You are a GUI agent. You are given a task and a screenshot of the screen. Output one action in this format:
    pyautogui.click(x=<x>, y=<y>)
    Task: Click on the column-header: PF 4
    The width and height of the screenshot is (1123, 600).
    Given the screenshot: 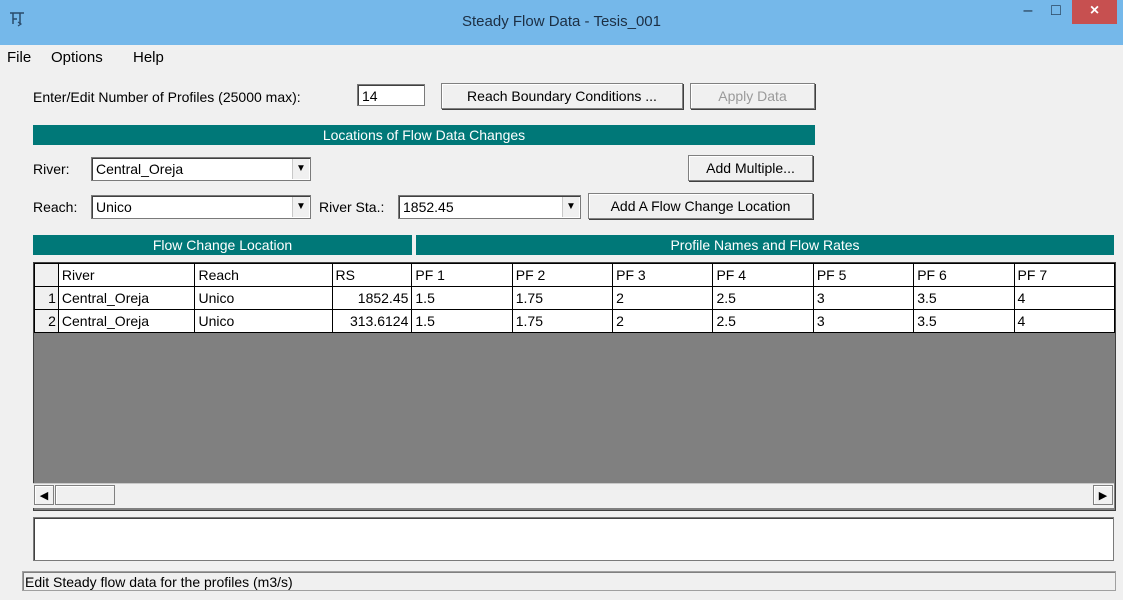 What is the action you would take?
    pyautogui.click(x=763, y=275)
    